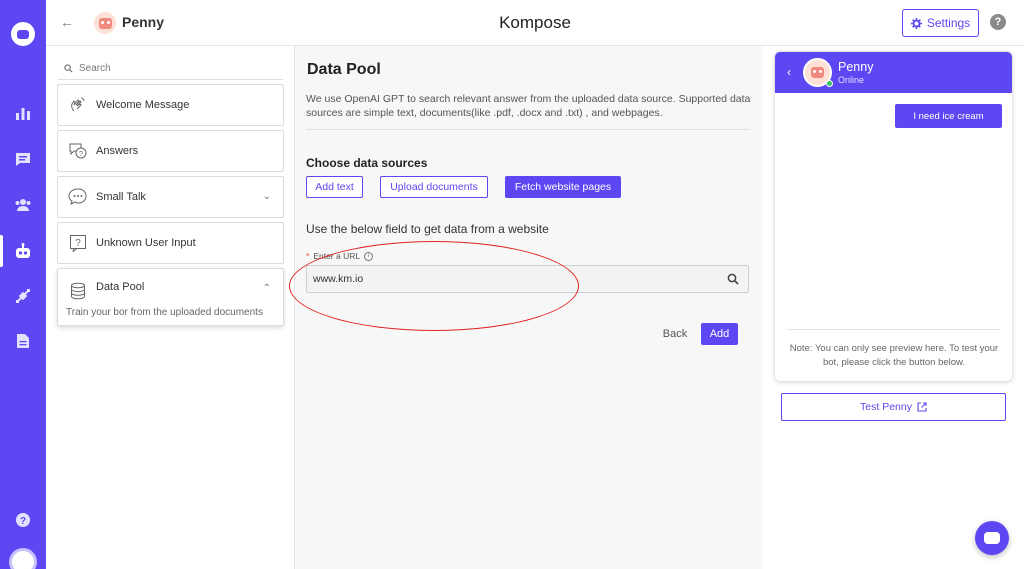 This screenshot has width=1024, height=569. Describe the element at coordinates (170, 69) in the screenshot. I see `sidebar-search: Search` at that location.